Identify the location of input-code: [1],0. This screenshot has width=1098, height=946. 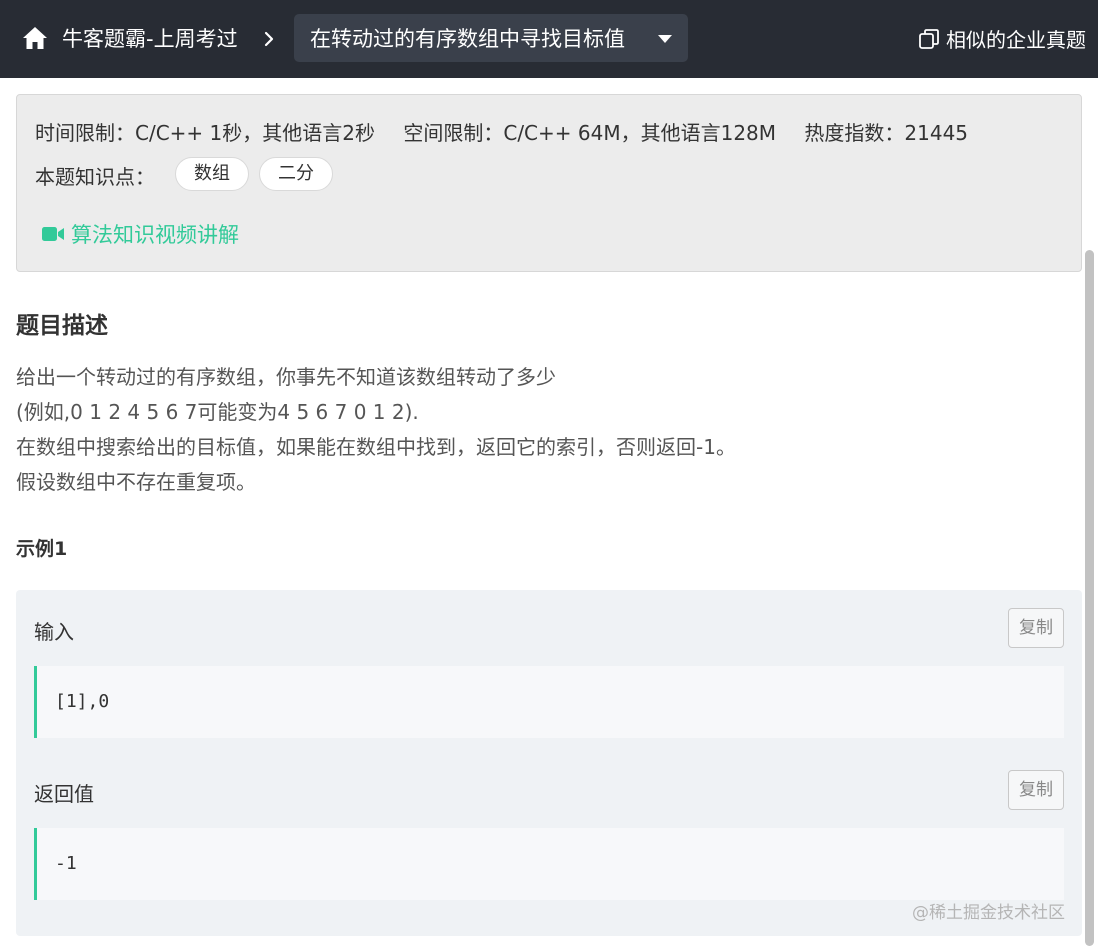
(549, 702).